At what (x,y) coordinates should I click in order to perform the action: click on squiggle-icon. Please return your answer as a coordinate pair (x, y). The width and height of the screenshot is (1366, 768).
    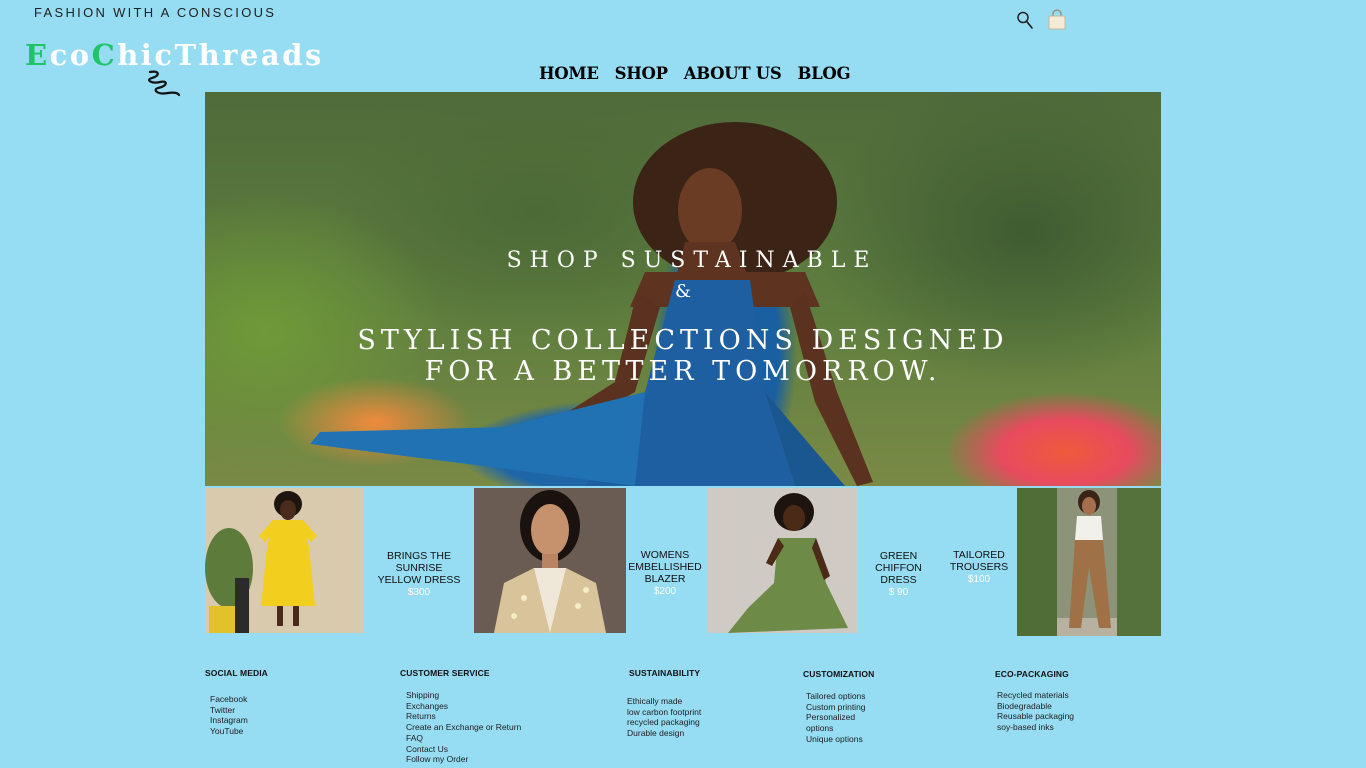
    Looking at the image, I should click on (164, 83).